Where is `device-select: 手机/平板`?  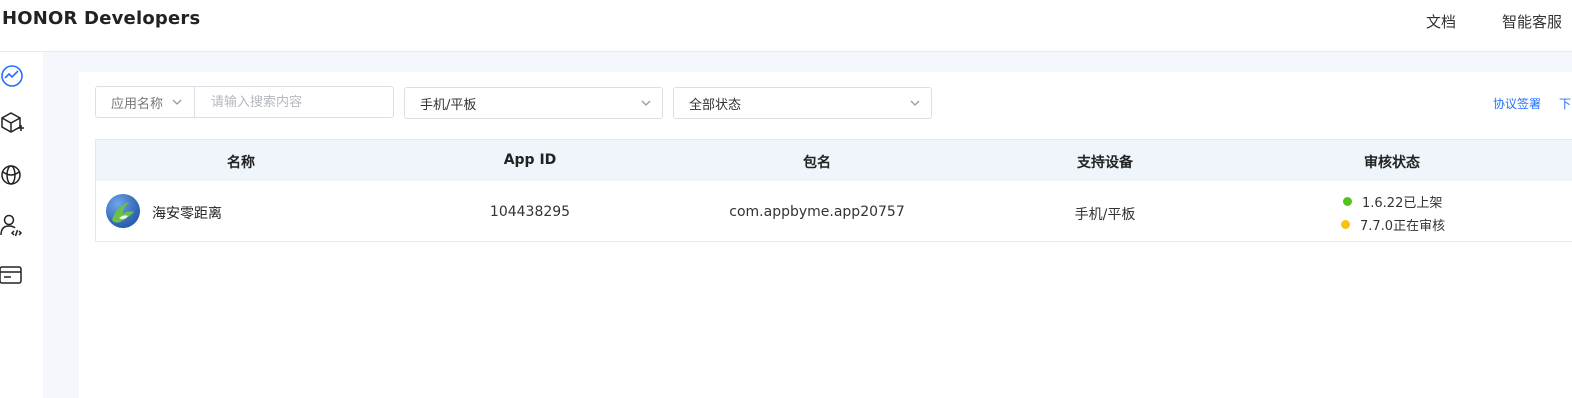 device-select: 手机/平板 is located at coordinates (533, 103).